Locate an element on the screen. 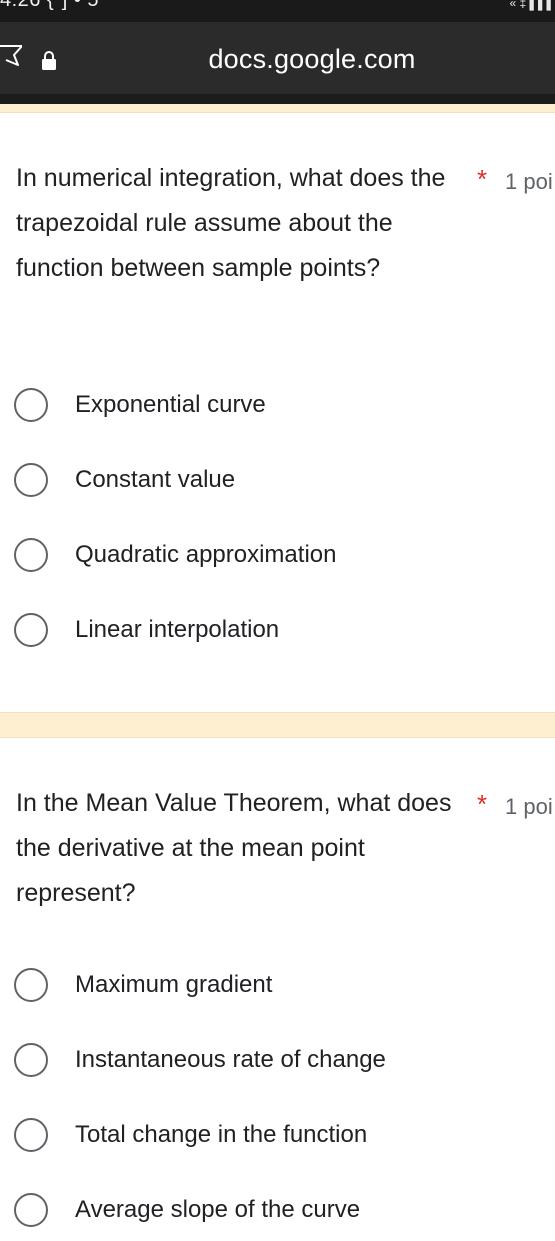 Image resolution: width=555 pixels, height=1241 pixels. radio-option: Instantaneous rate of change is located at coordinates (279, 1060).